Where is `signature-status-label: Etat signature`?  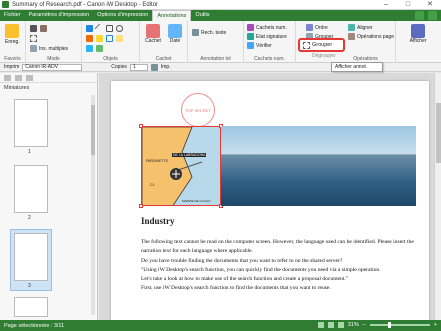
signature-status-label: Etat signature is located at coordinates (271, 36).